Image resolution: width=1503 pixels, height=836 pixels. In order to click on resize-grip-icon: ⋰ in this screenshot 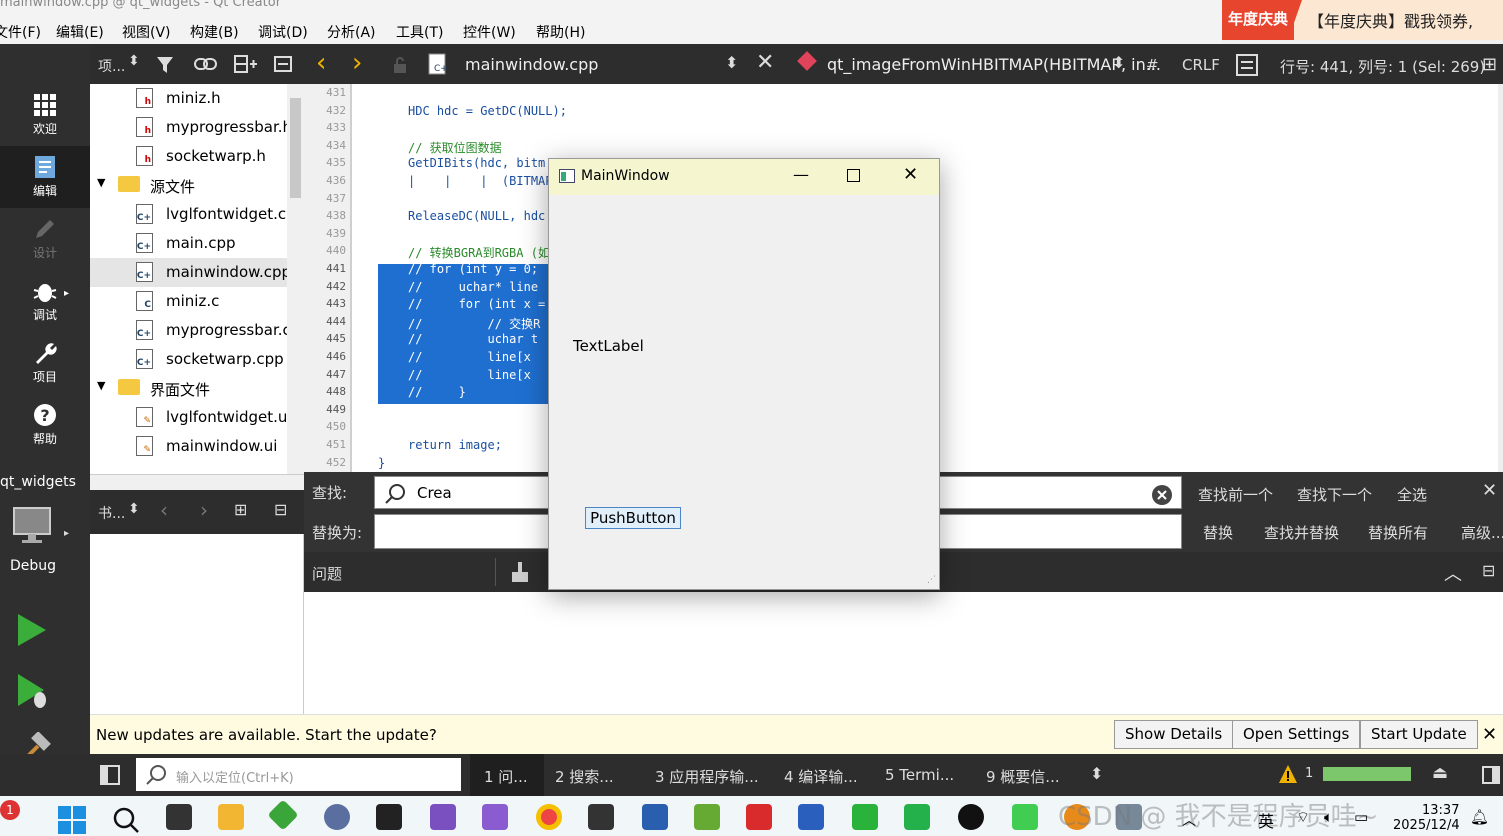, I will do `click(931, 580)`.